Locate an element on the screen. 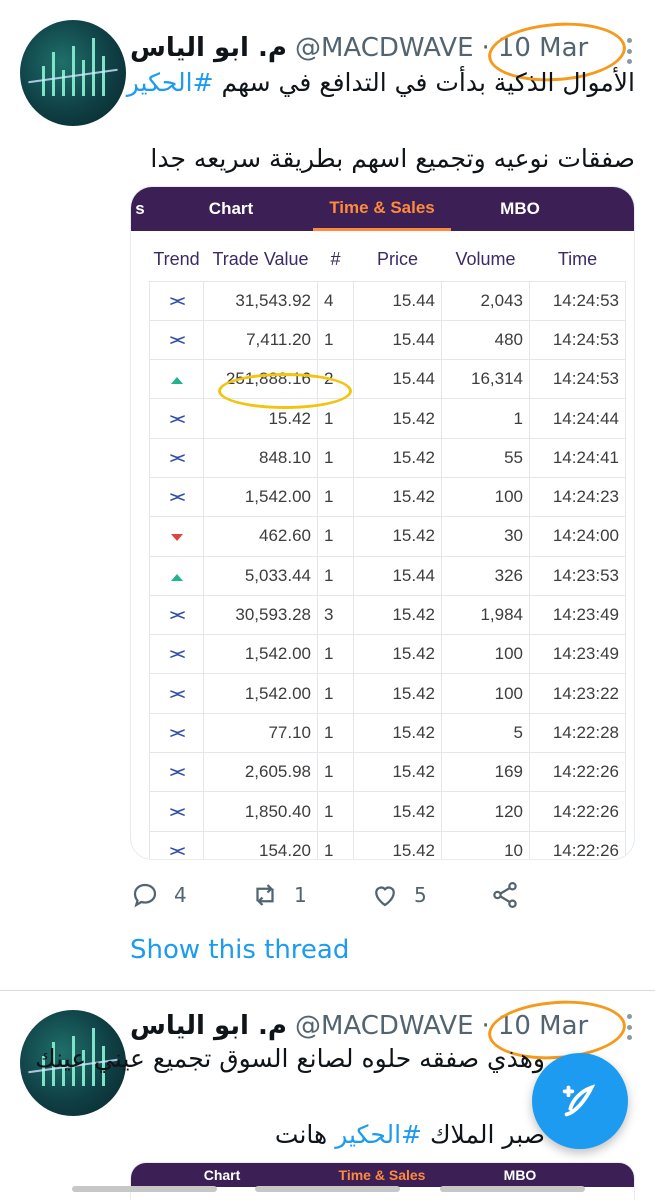  like-icon is located at coordinates (385, 896).